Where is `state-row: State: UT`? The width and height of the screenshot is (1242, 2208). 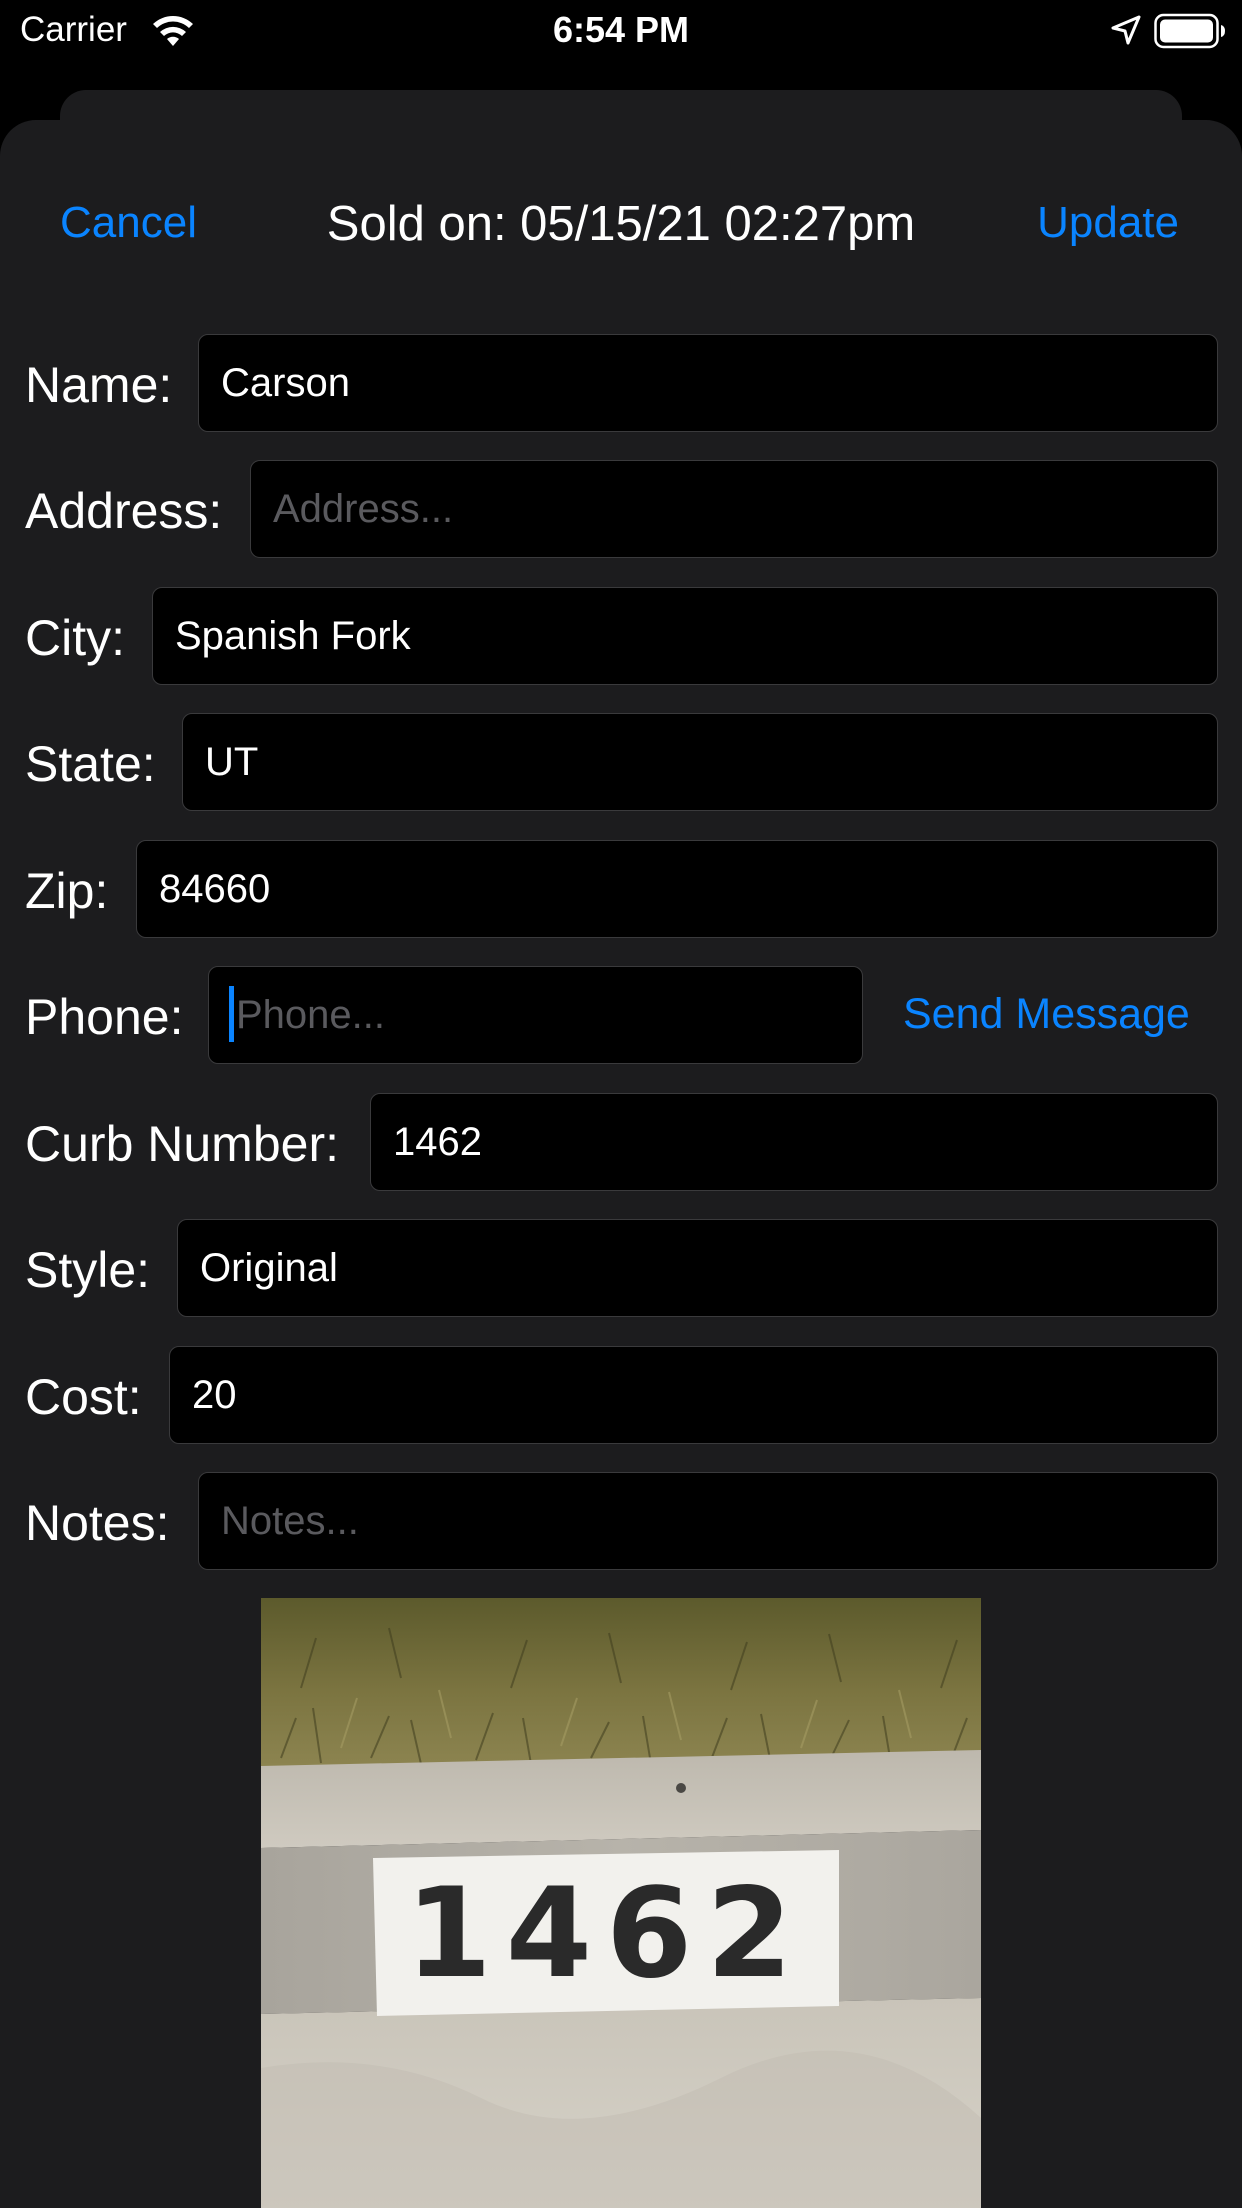
state-row: State: UT is located at coordinates (621, 764).